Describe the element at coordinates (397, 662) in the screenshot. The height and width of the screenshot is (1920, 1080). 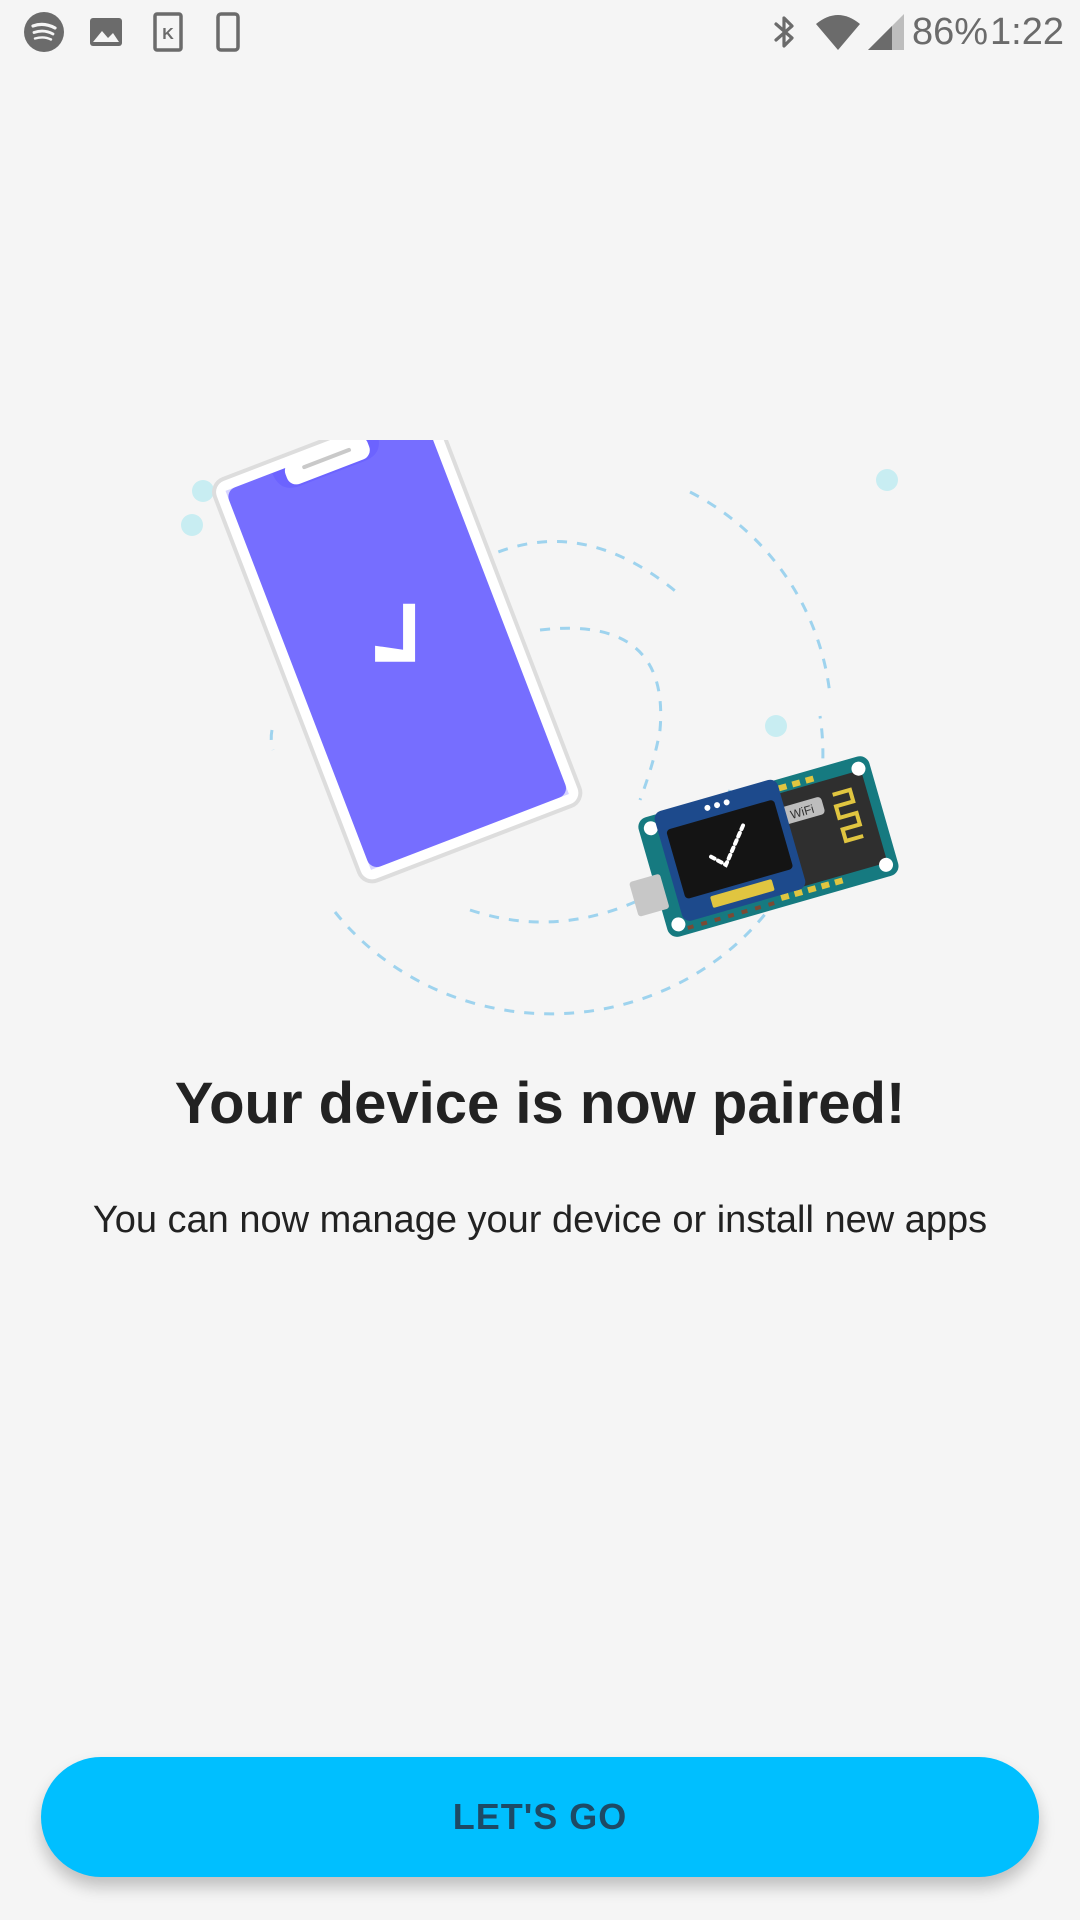
I see `phone-graphic` at that location.